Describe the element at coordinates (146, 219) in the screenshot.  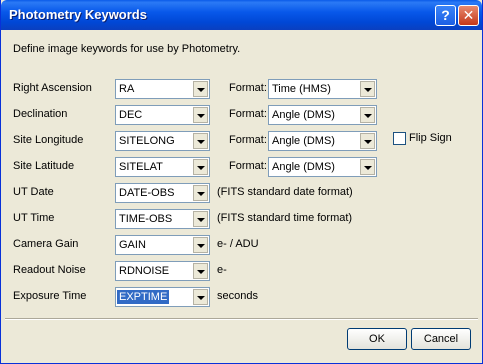
I see `time-keyword-value: TIME-OBS` at that location.